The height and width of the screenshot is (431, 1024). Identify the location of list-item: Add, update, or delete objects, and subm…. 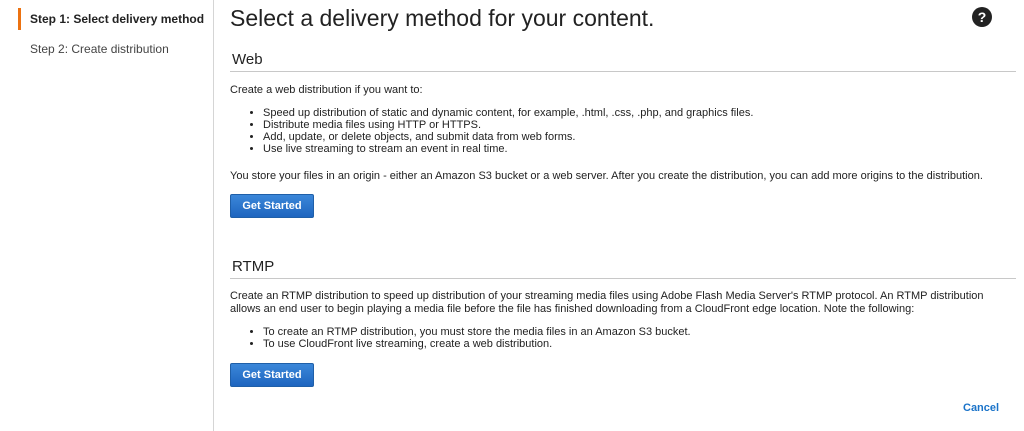
(643, 137).